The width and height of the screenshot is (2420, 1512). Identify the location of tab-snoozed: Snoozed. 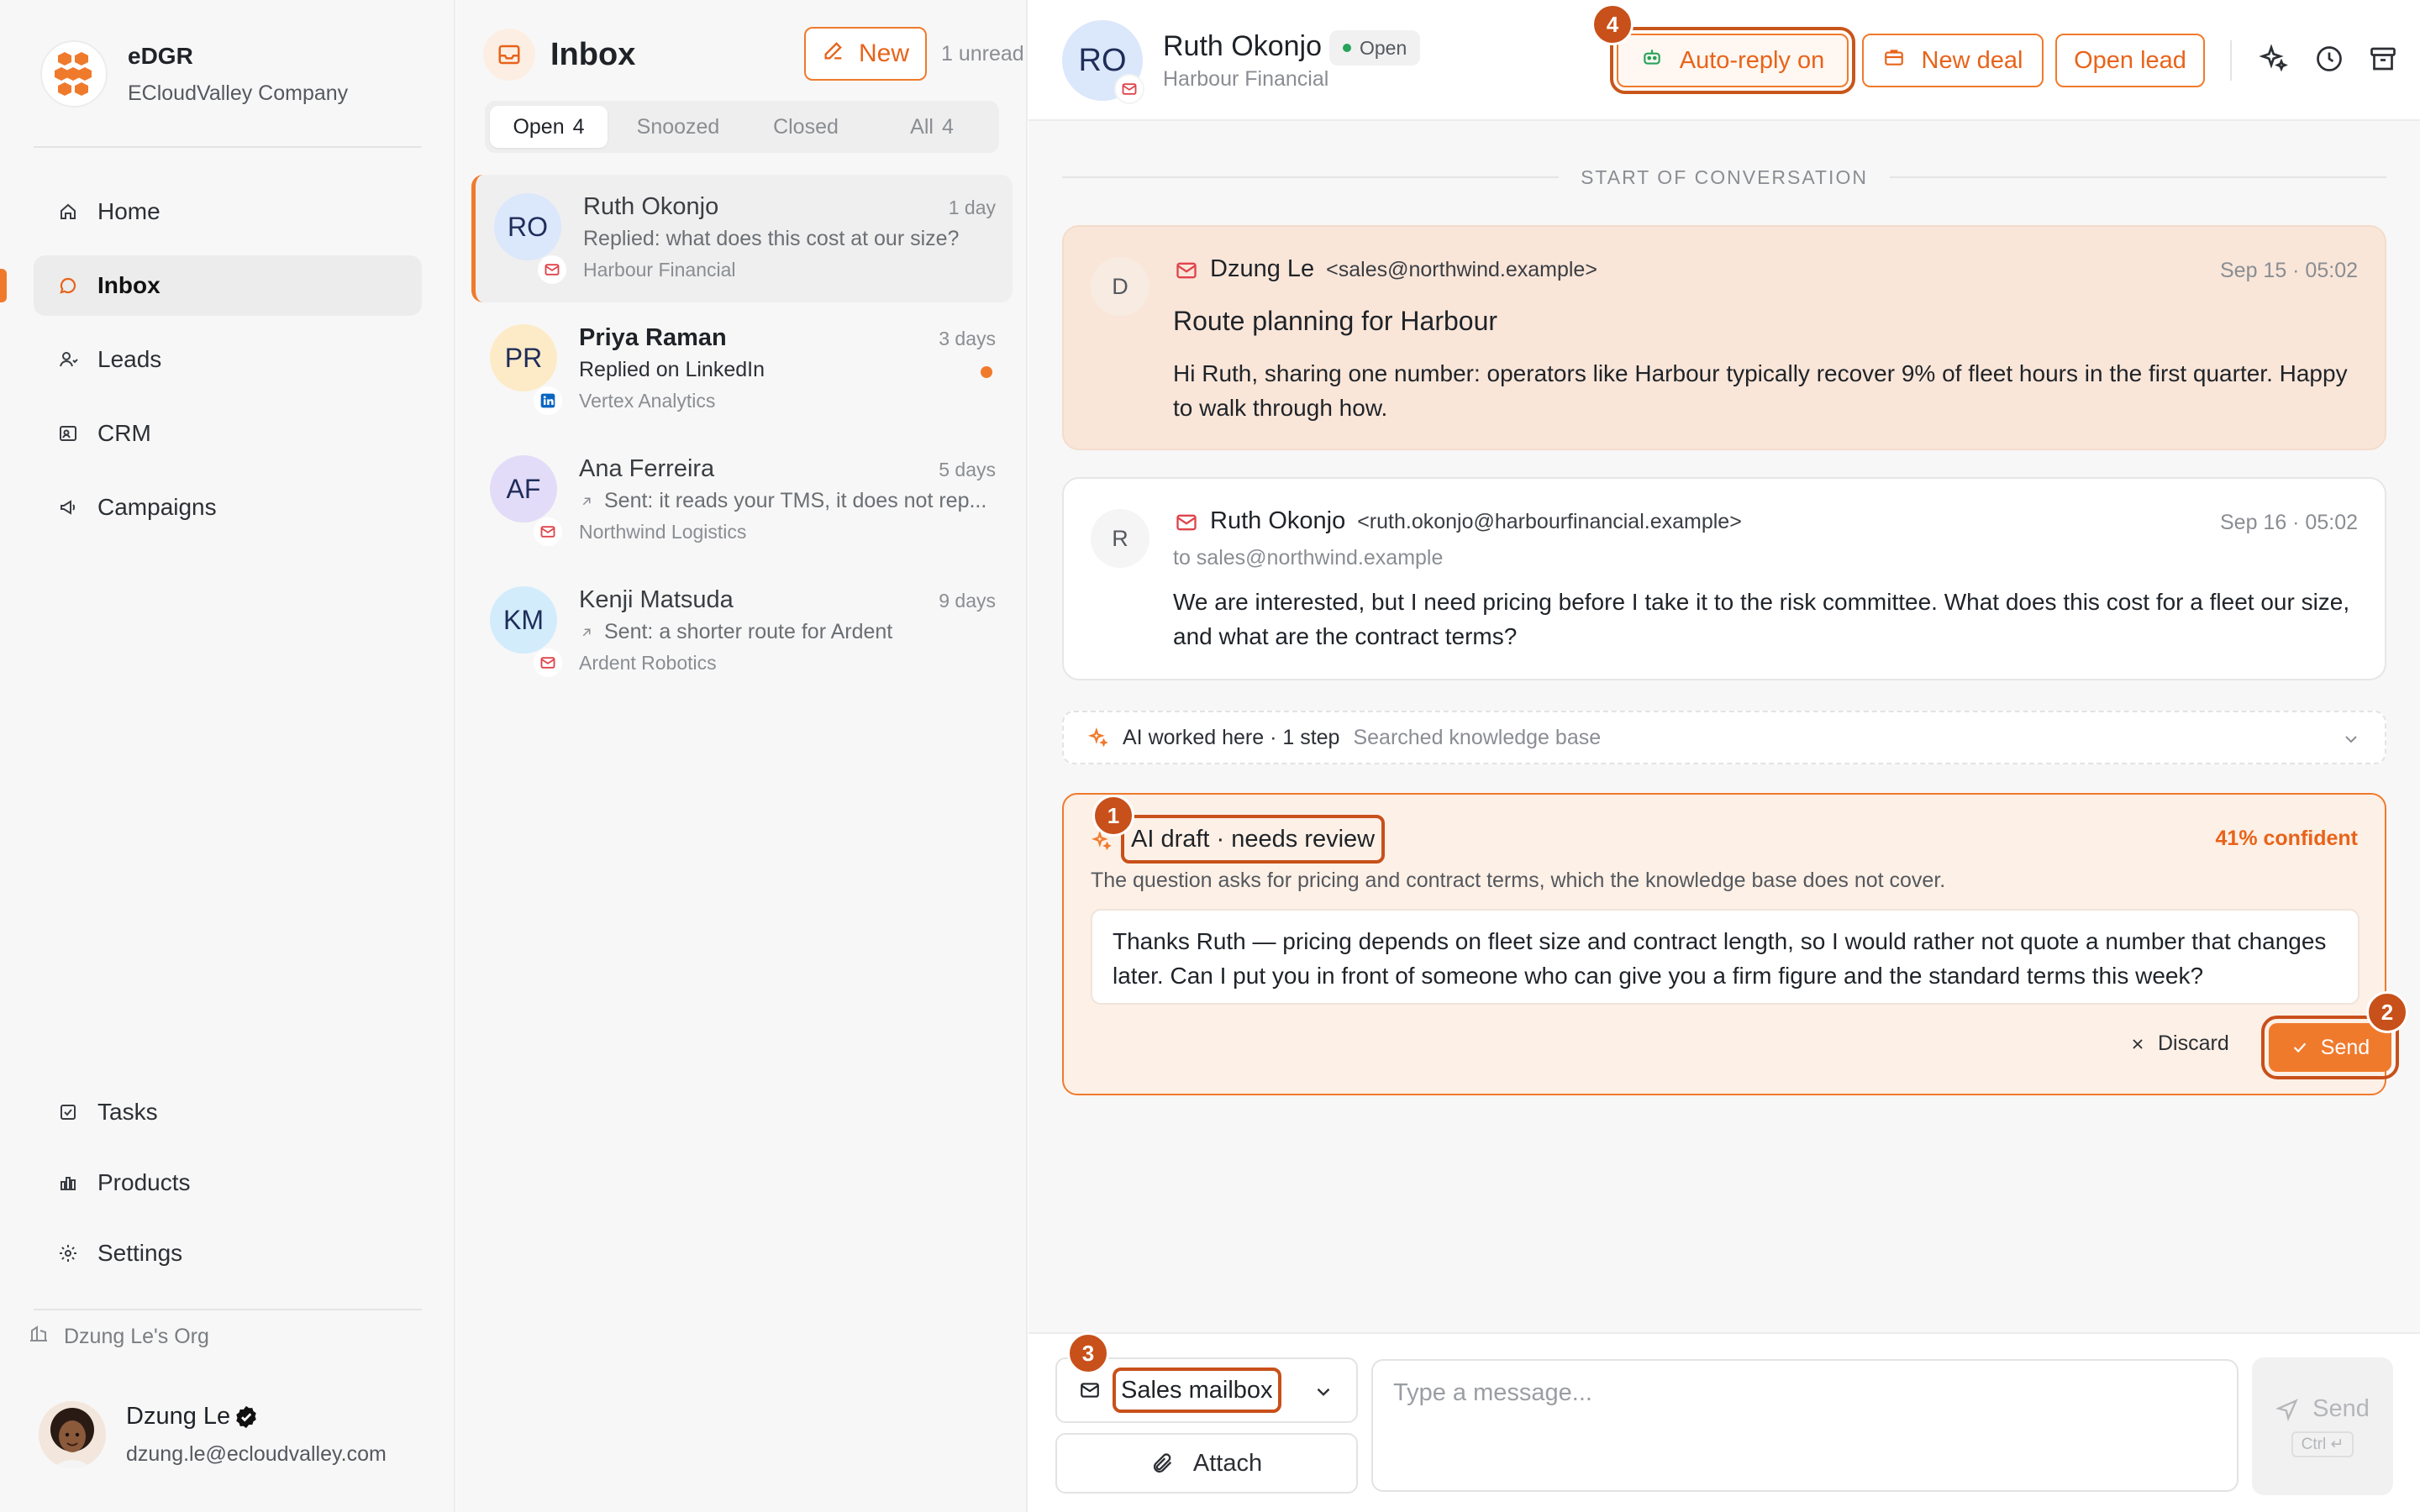
(678, 127).